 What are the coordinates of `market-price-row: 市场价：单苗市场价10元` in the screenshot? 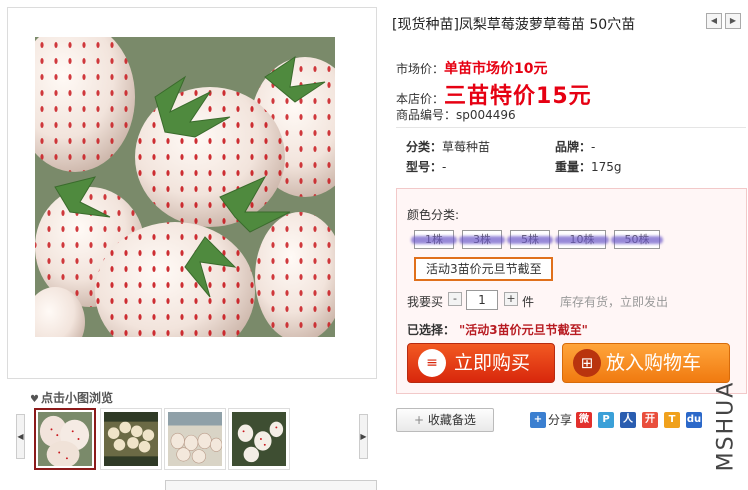 It's located at (472, 68).